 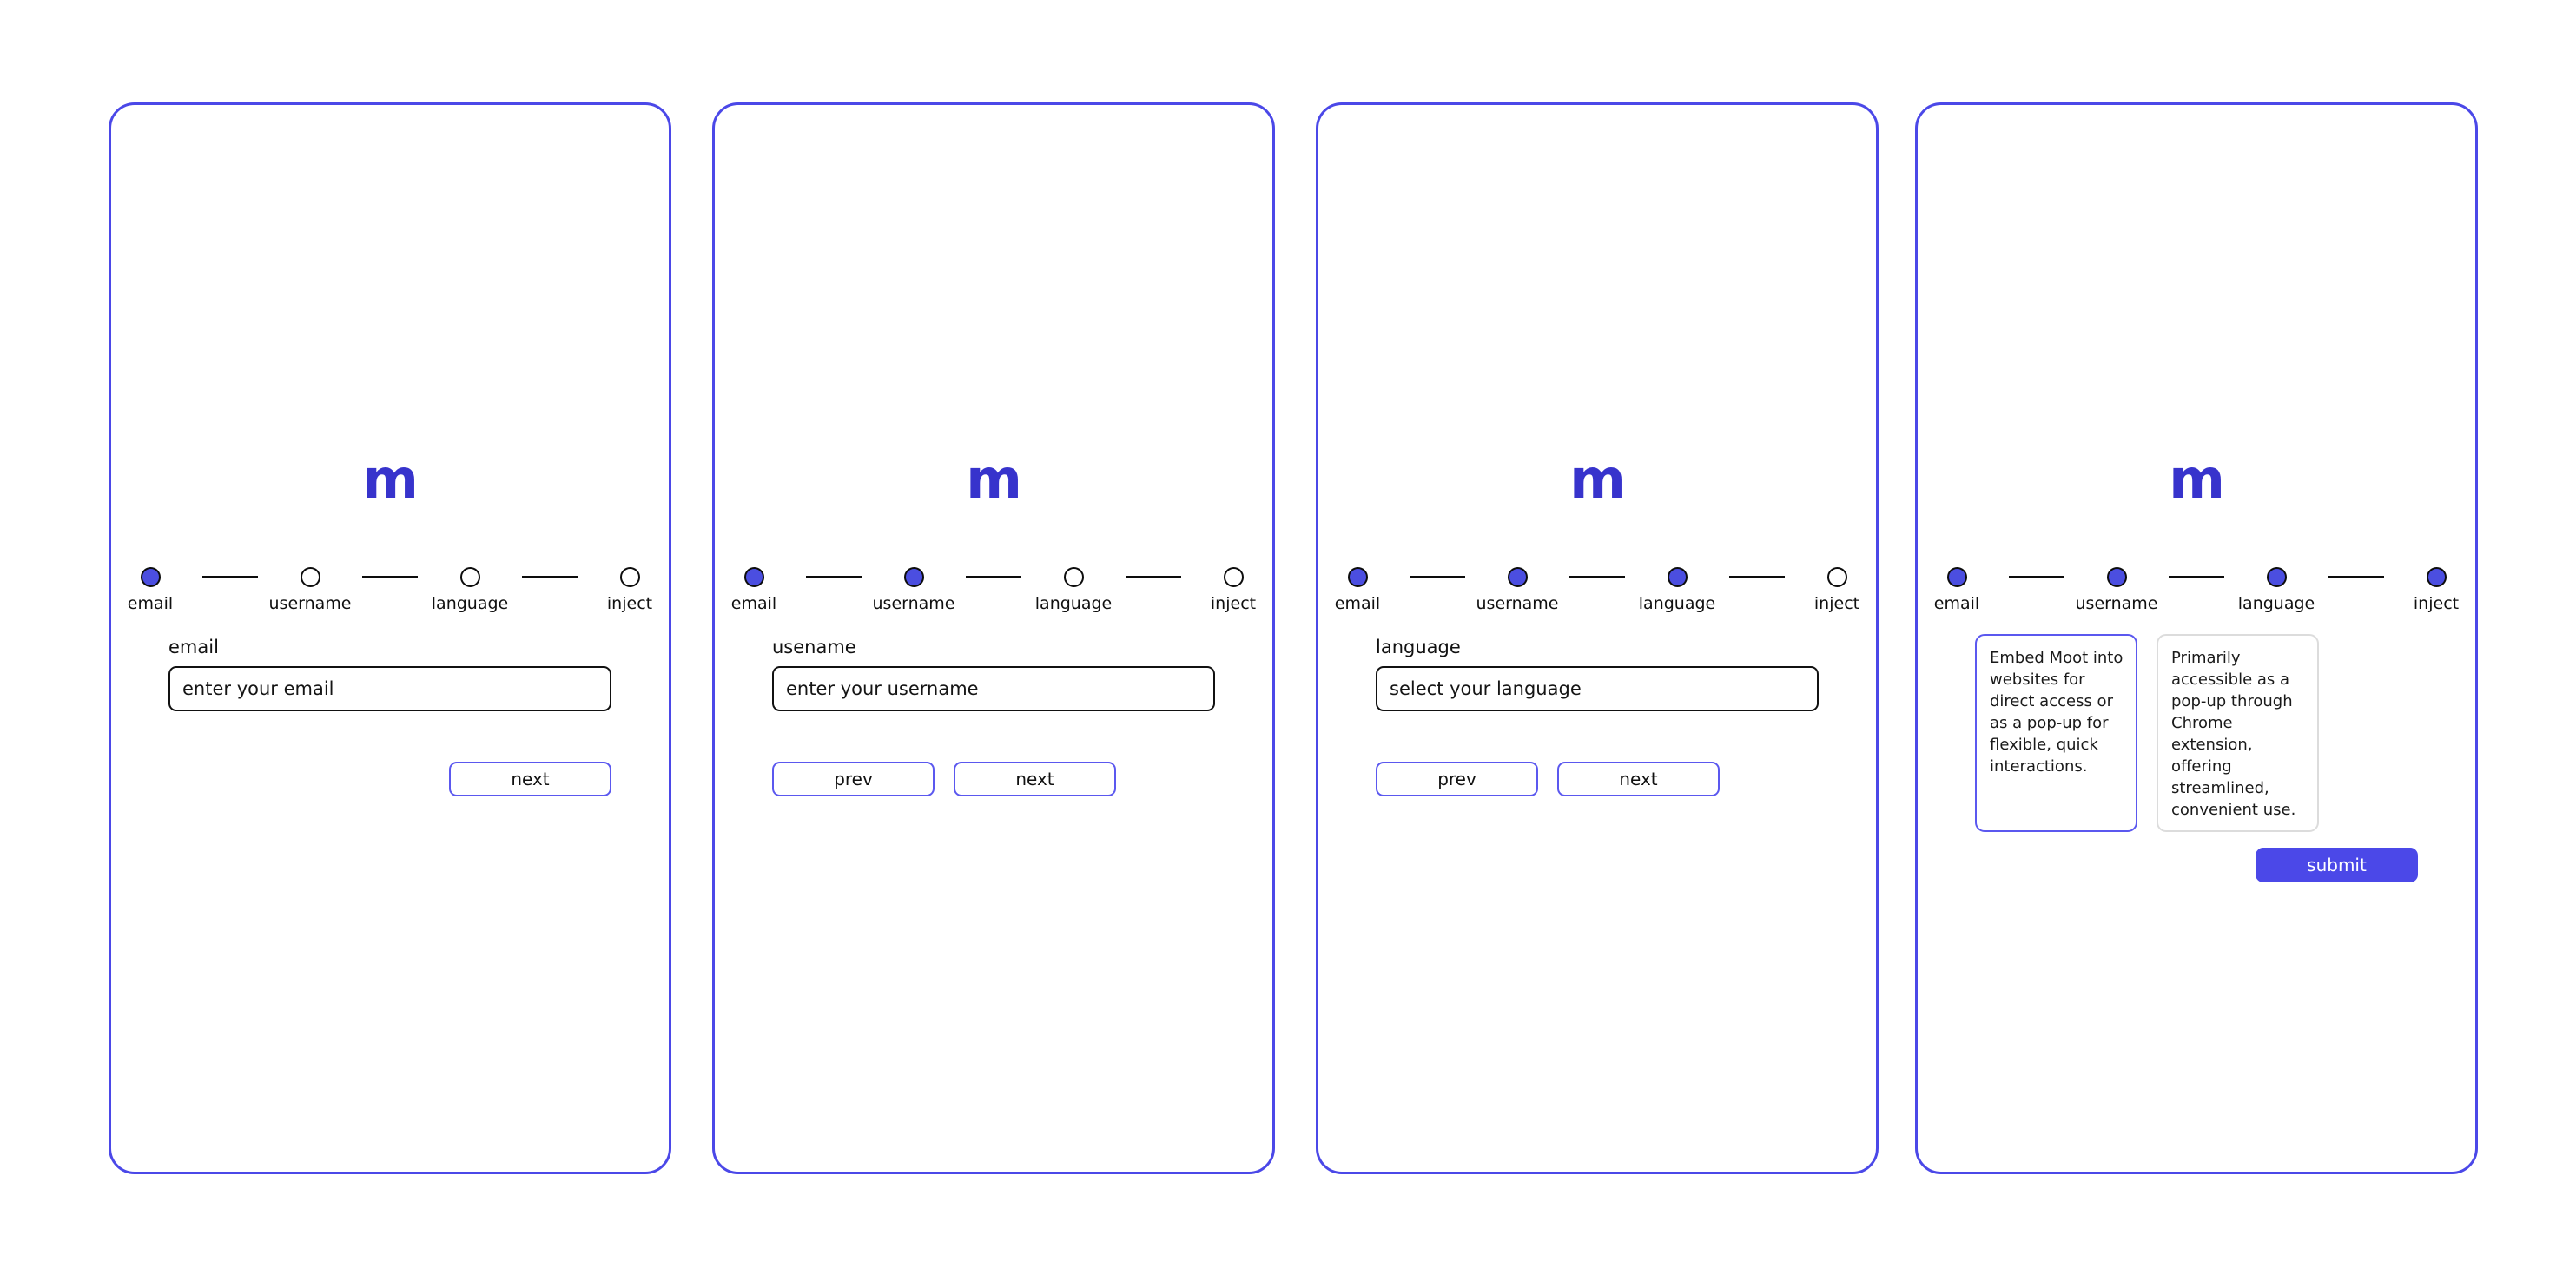 I want to click on form-field: language select your language, so click(x=1597, y=674).